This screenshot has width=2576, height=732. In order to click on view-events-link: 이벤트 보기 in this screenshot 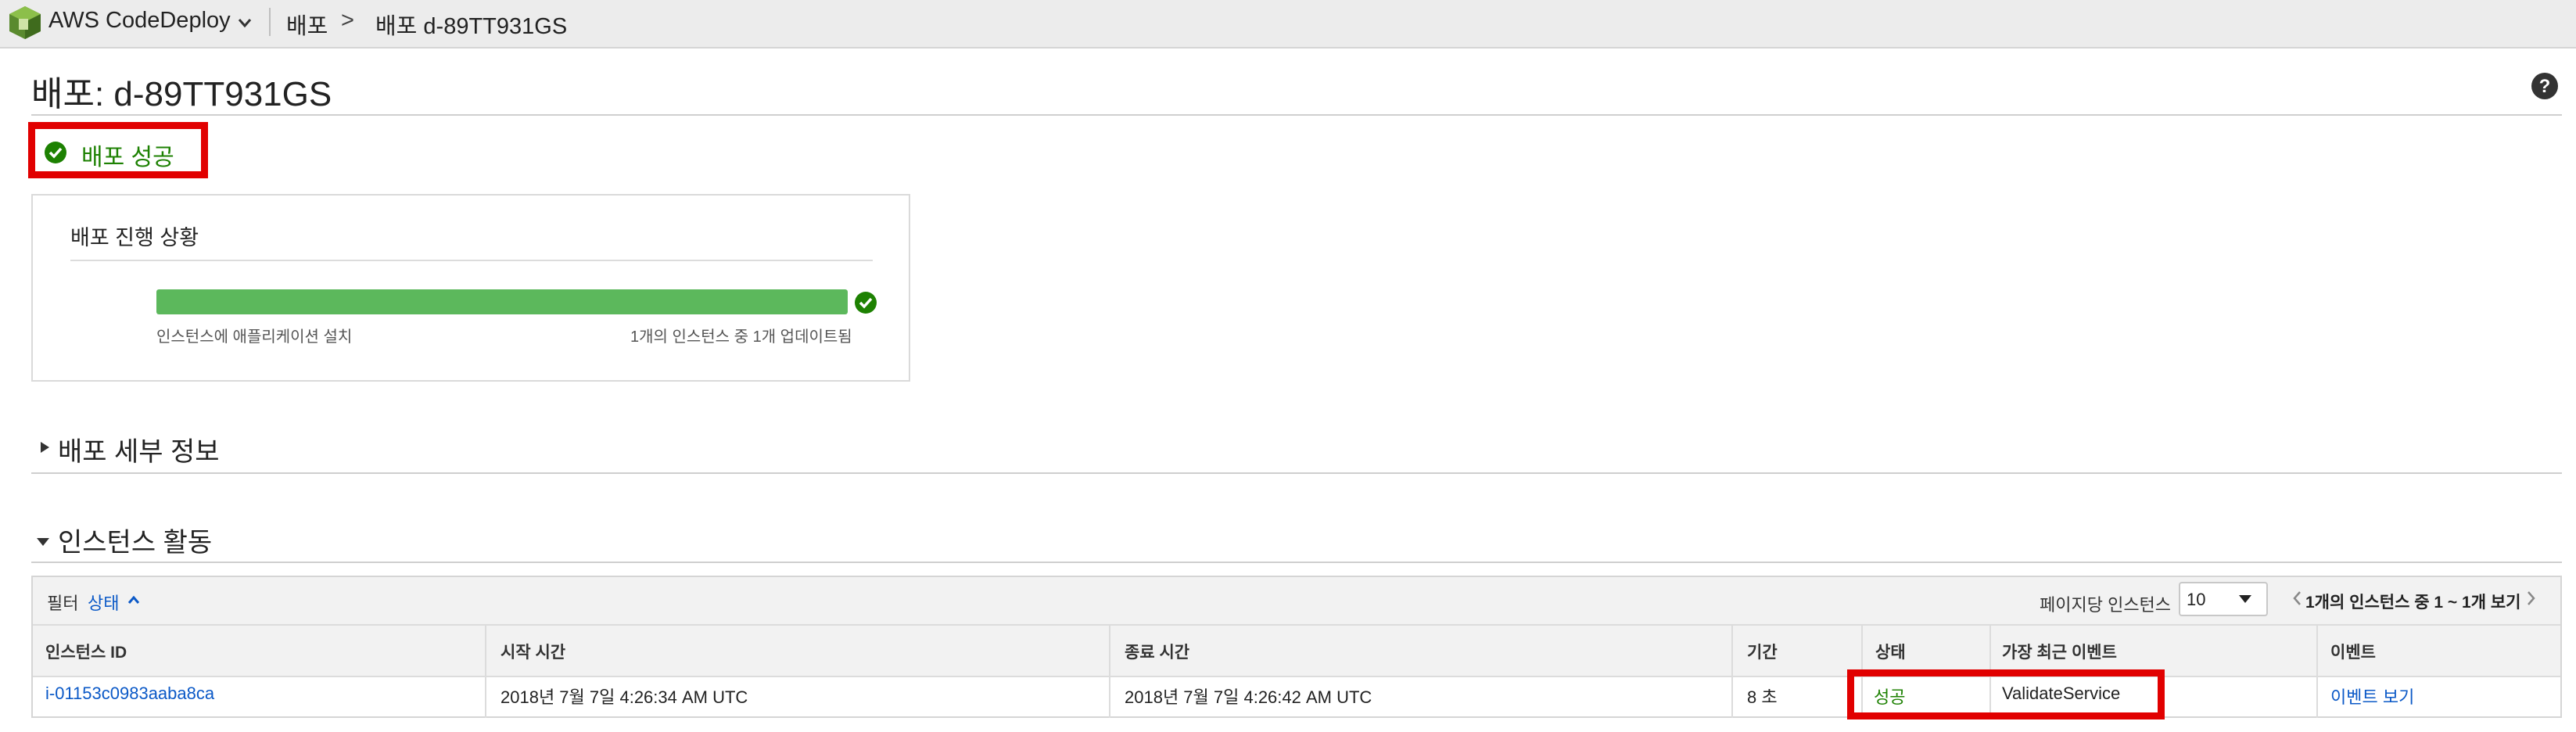, I will do `click(2372, 697)`.